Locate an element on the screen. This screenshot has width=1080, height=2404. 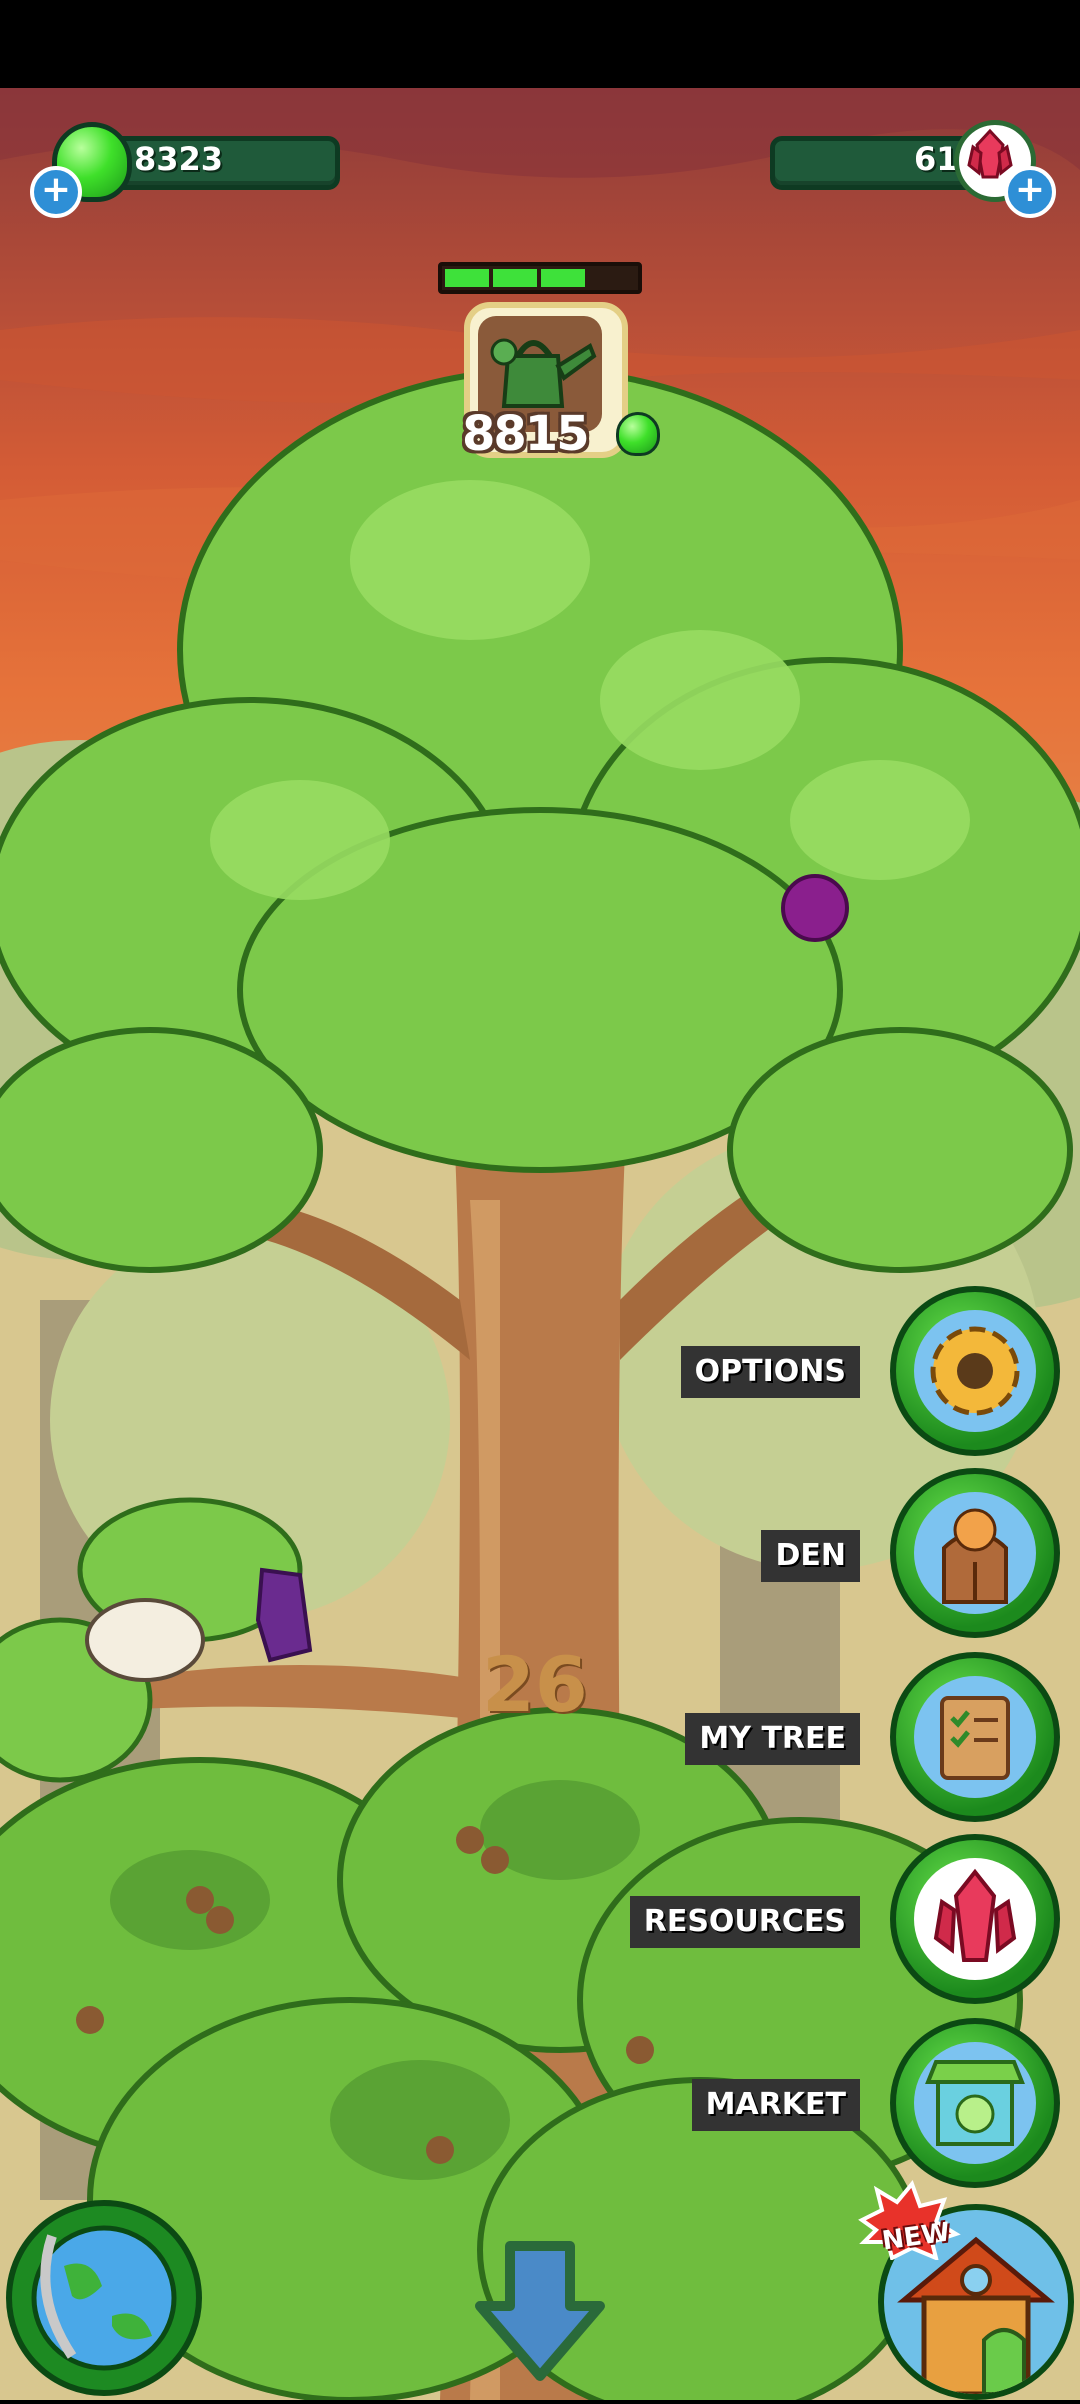
red-crystal-icon is located at coordinates (975, 1919).